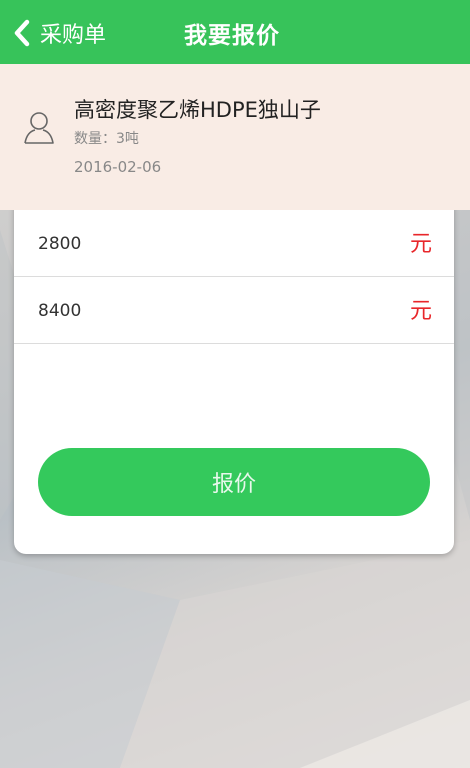  What do you see at coordinates (39, 128) in the screenshot?
I see `user-icon` at bounding box center [39, 128].